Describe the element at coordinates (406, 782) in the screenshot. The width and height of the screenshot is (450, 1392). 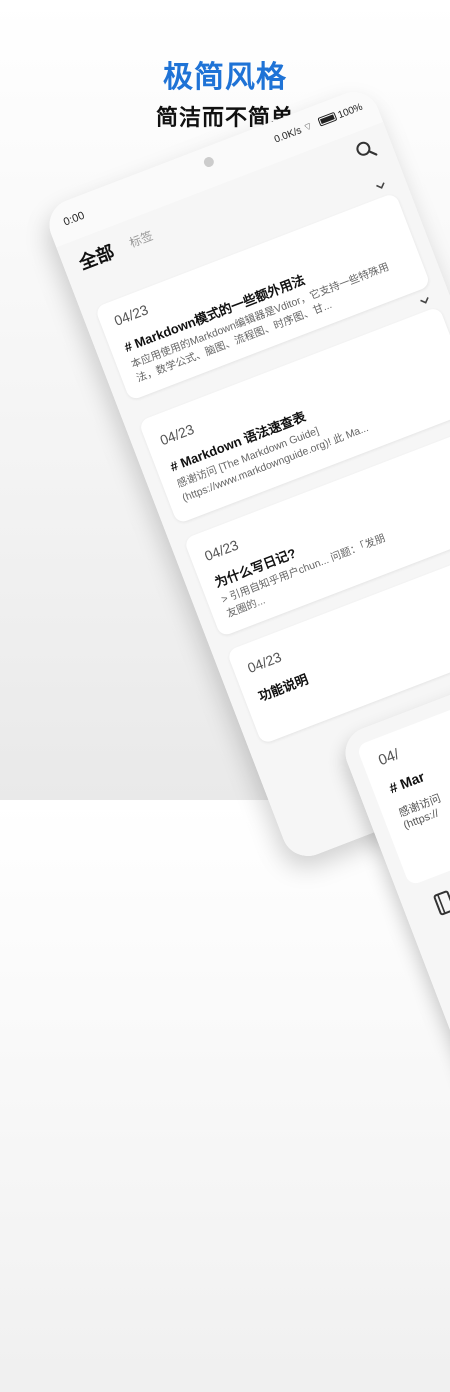
I see `note-title: # Mar` at that location.